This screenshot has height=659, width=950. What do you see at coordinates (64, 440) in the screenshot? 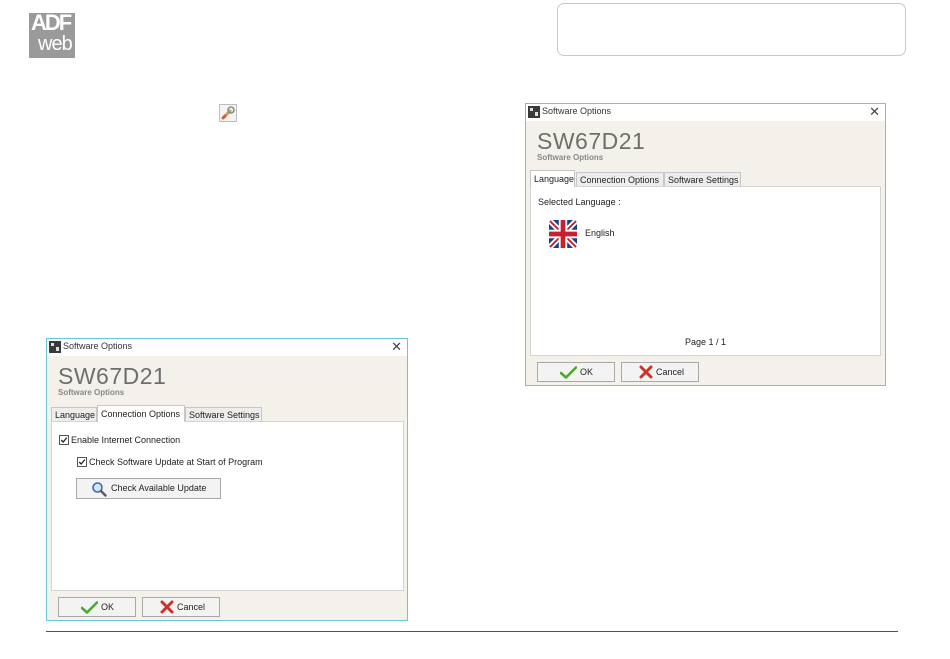
I see `enable-internet-checkbox` at bounding box center [64, 440].